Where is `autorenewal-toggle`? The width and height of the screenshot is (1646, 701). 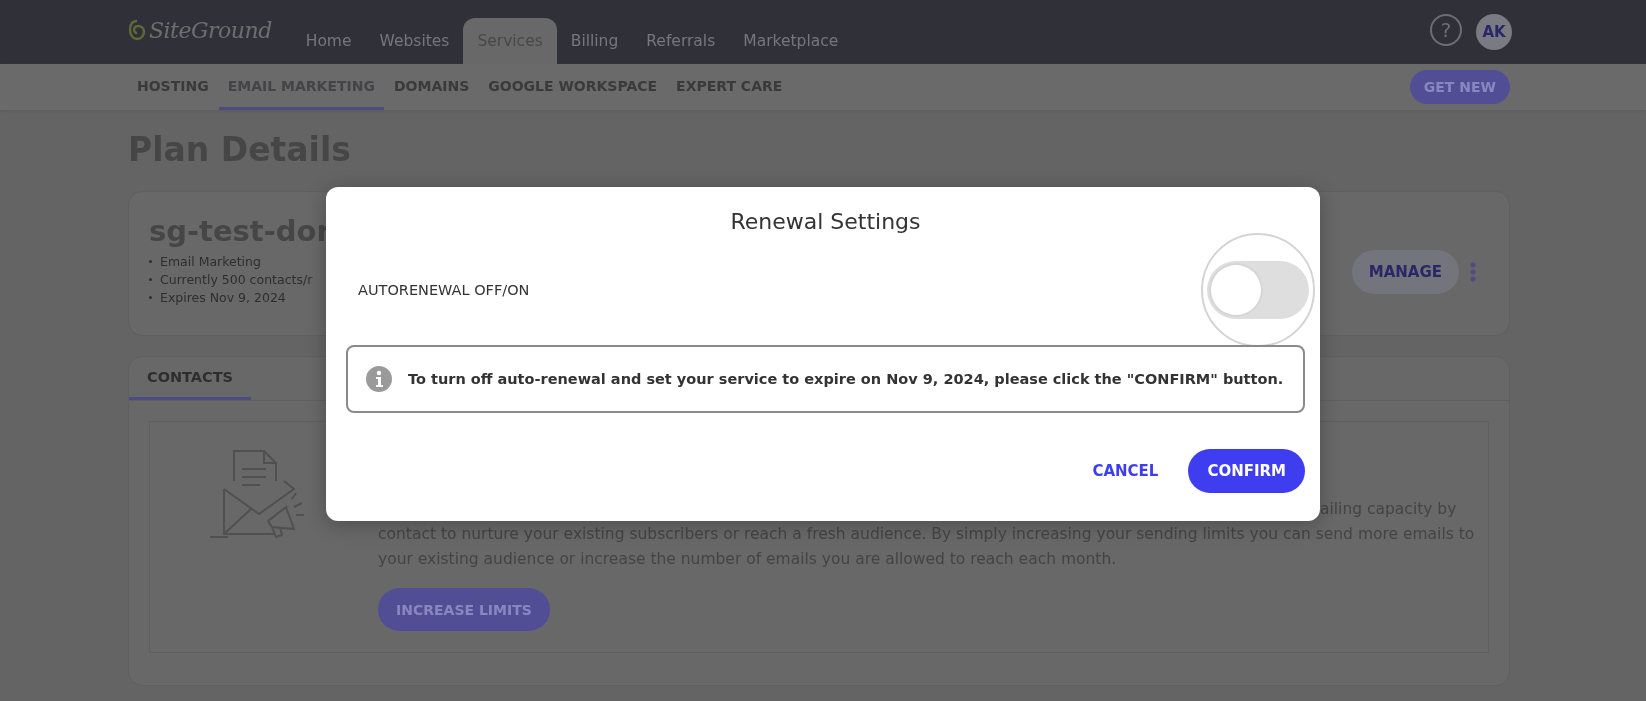
autorenewal-toggle is located at coordinates (1258, 290).